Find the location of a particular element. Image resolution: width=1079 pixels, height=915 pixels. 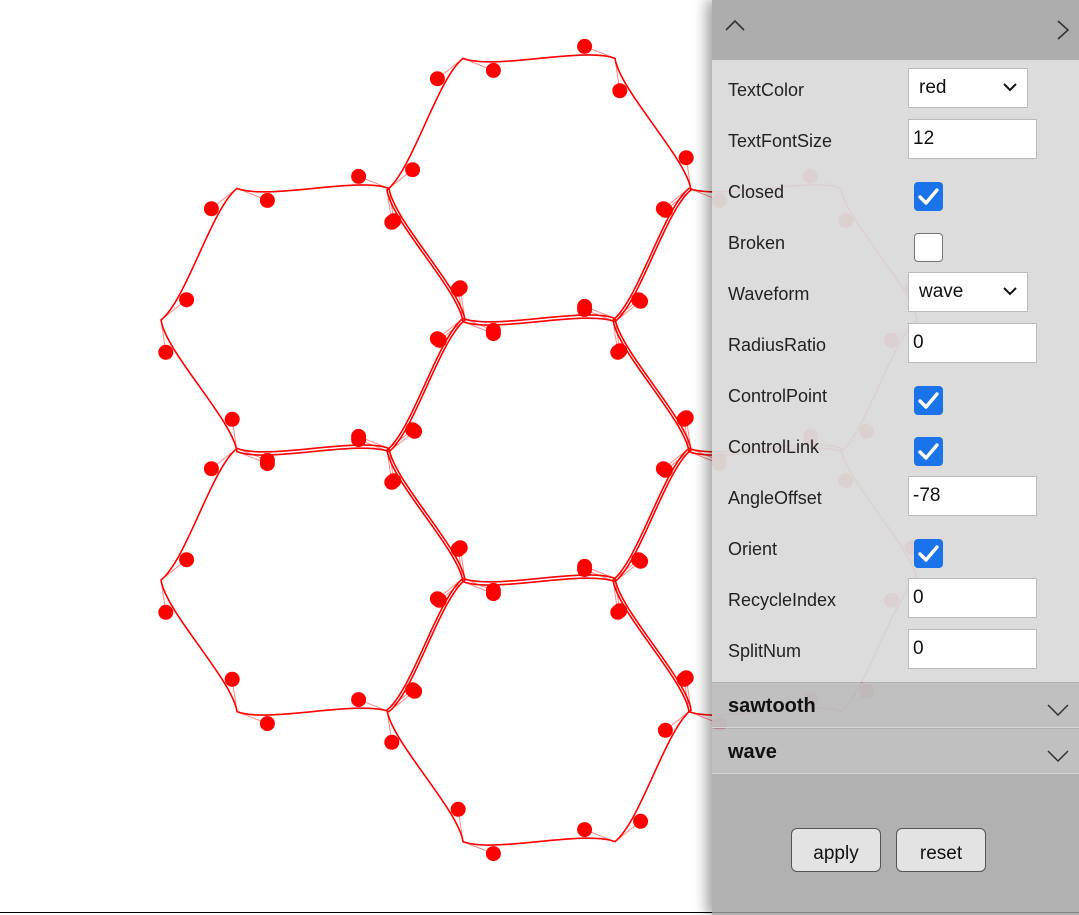

panel-header is located at coordinates (895, 30).